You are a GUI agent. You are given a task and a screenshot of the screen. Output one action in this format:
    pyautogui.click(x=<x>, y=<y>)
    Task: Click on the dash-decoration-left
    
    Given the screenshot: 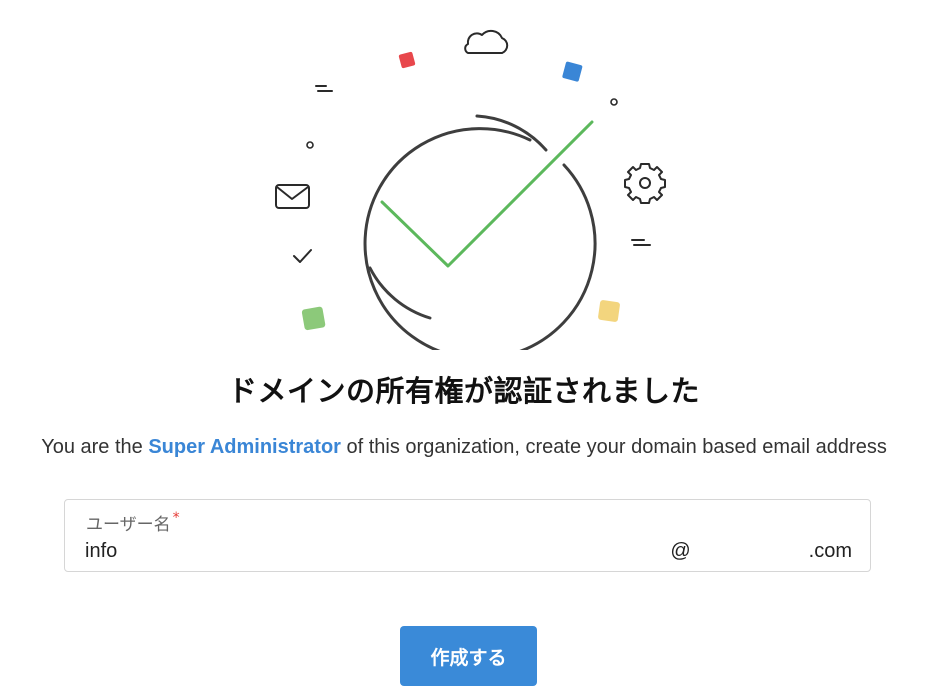 What is the action you would take?
    pyautogui.click(x=324, y=88)
    